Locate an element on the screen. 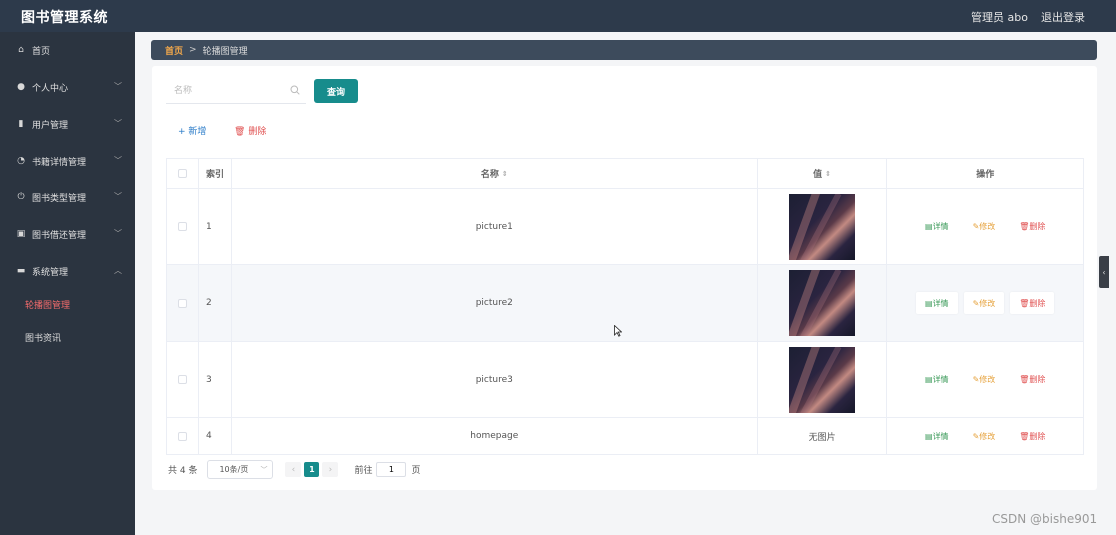 This screenshot has height=535, width=1116. sidebar-item-book-detail-management: ◔ 书籍详情管理 ﹀ is located at coordinates (67, 161).